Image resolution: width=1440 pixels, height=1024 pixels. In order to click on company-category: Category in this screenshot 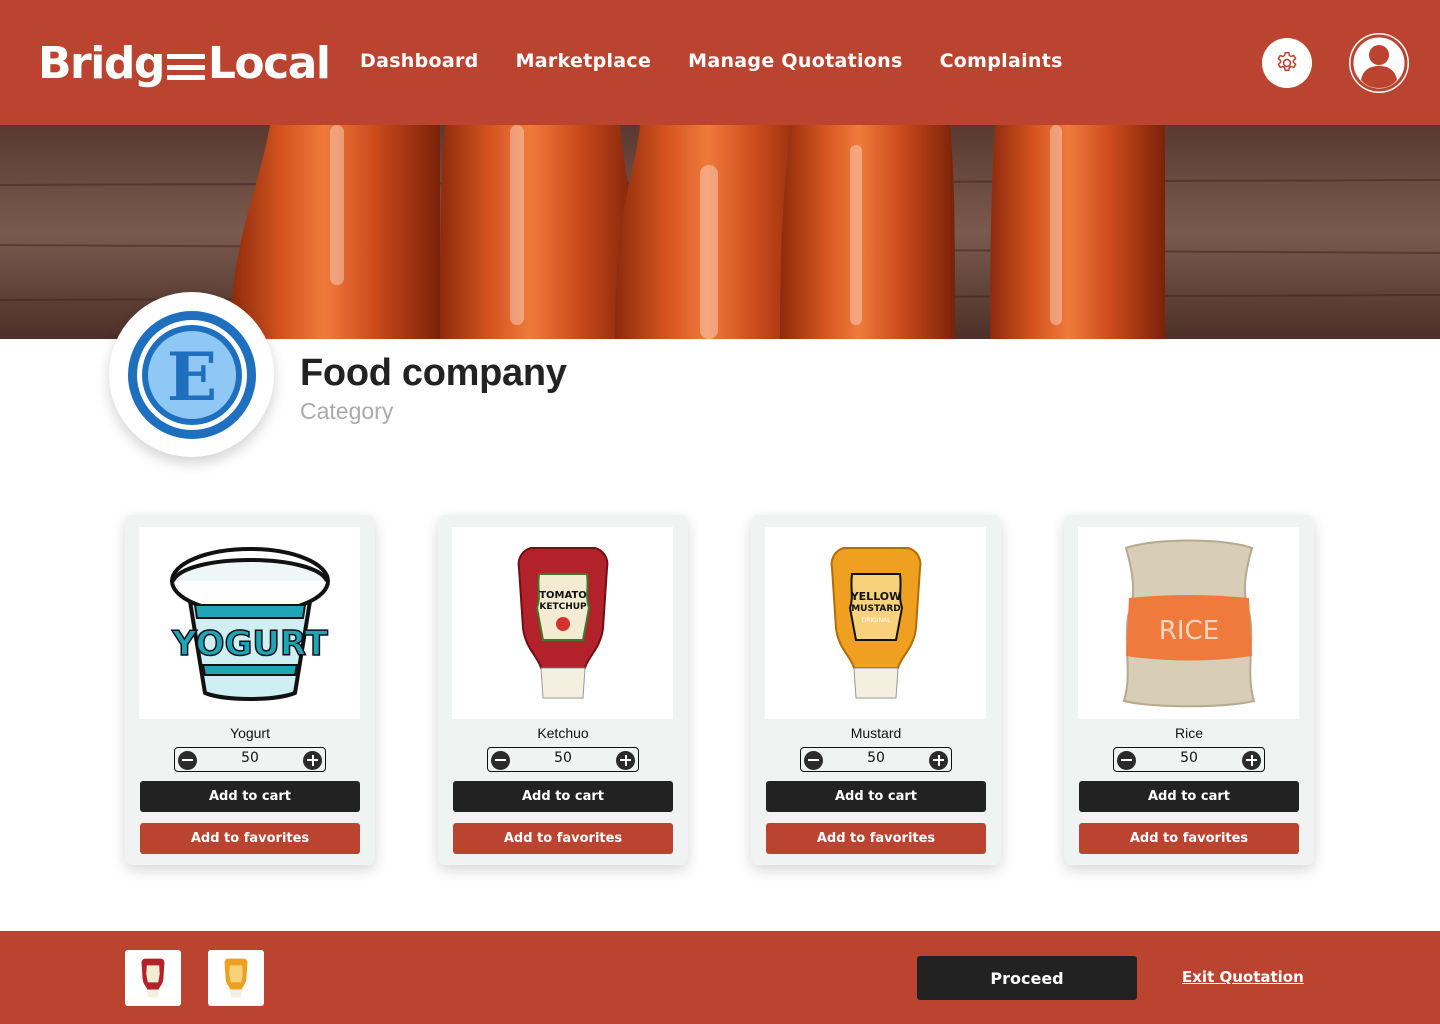, I will do `click(347, 411)`.